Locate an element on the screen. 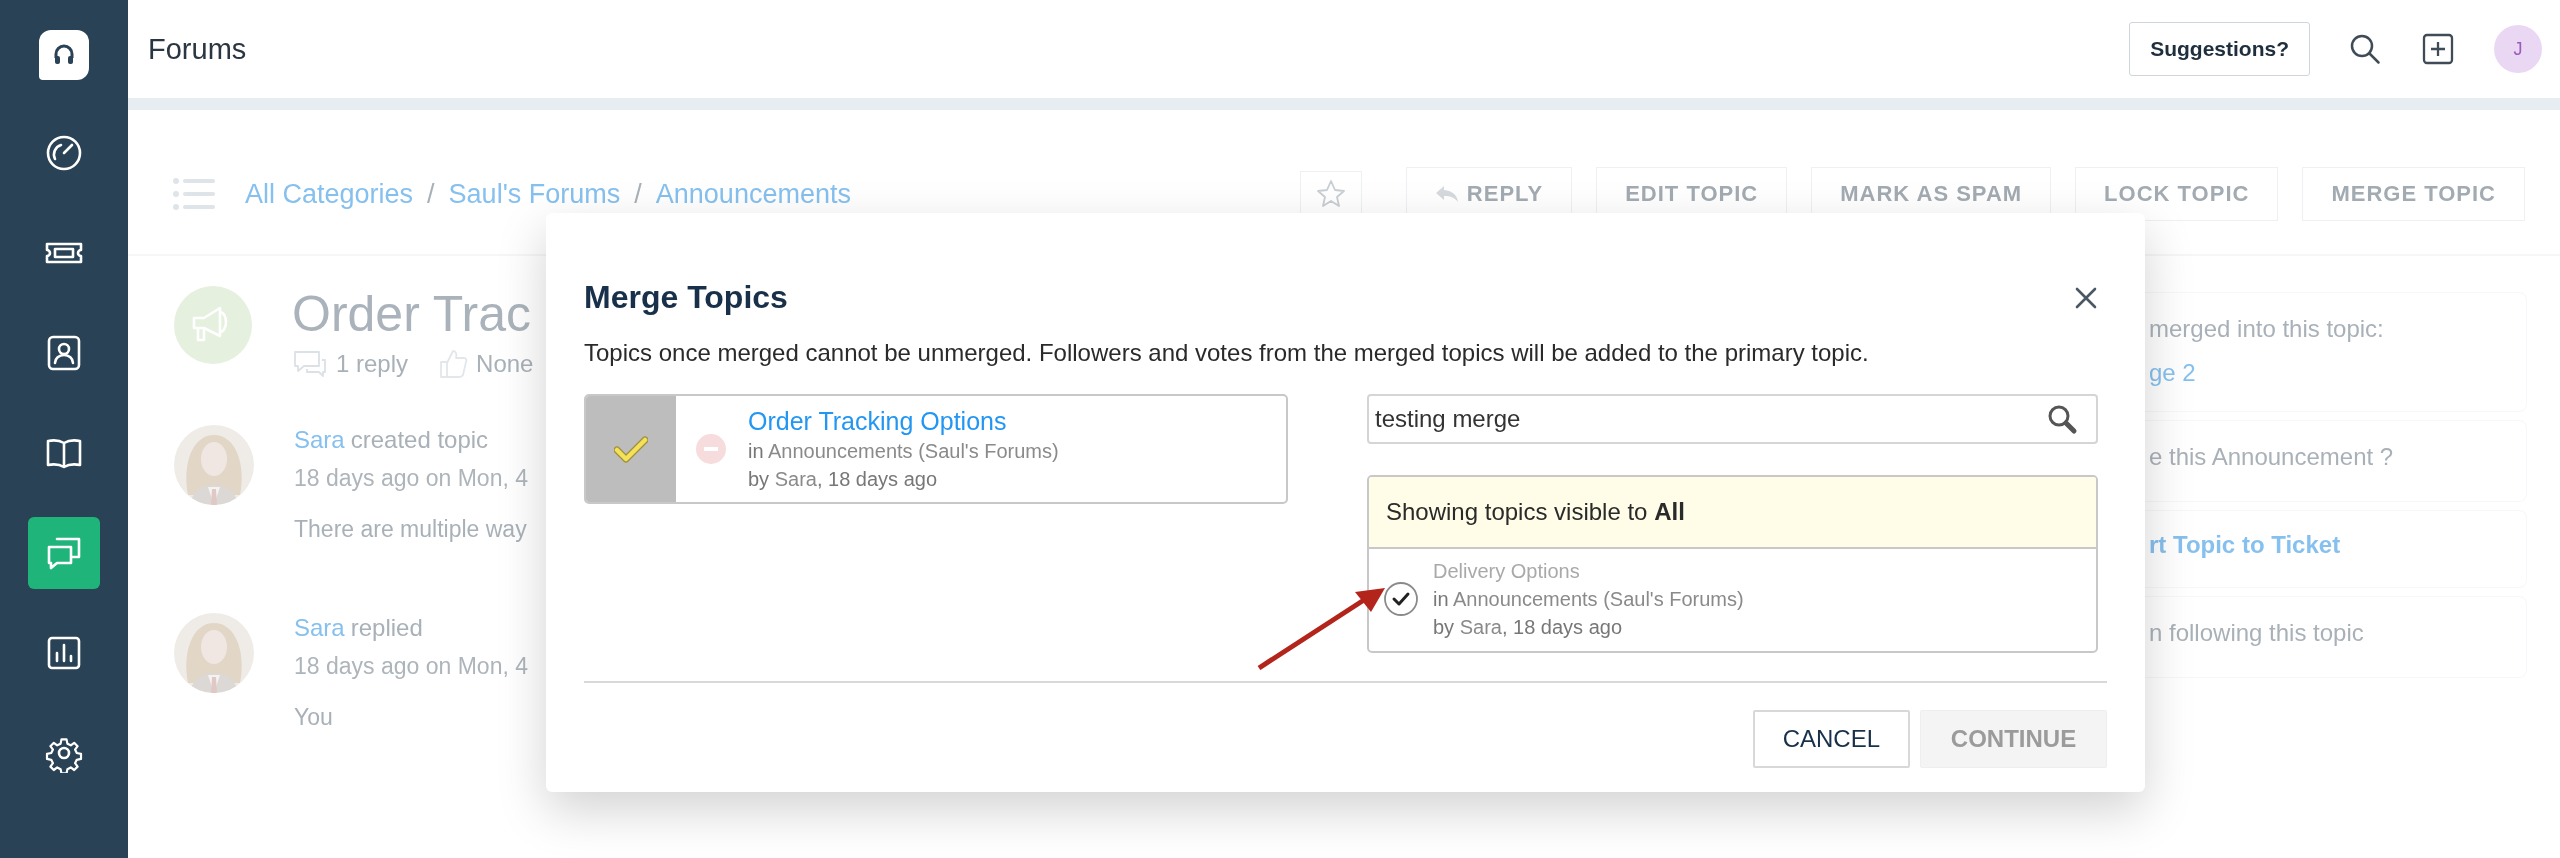 The image size is (2560, 858). toolbar-button: MERGE TOPIC is located at coordinates (2413, 194).